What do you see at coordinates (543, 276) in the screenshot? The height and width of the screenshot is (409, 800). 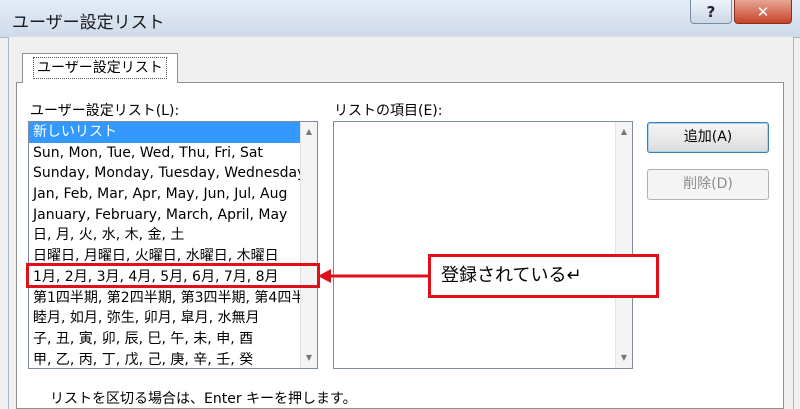 I see `annotation-callout: 登録されている↵` at bounding box center [543, 276].